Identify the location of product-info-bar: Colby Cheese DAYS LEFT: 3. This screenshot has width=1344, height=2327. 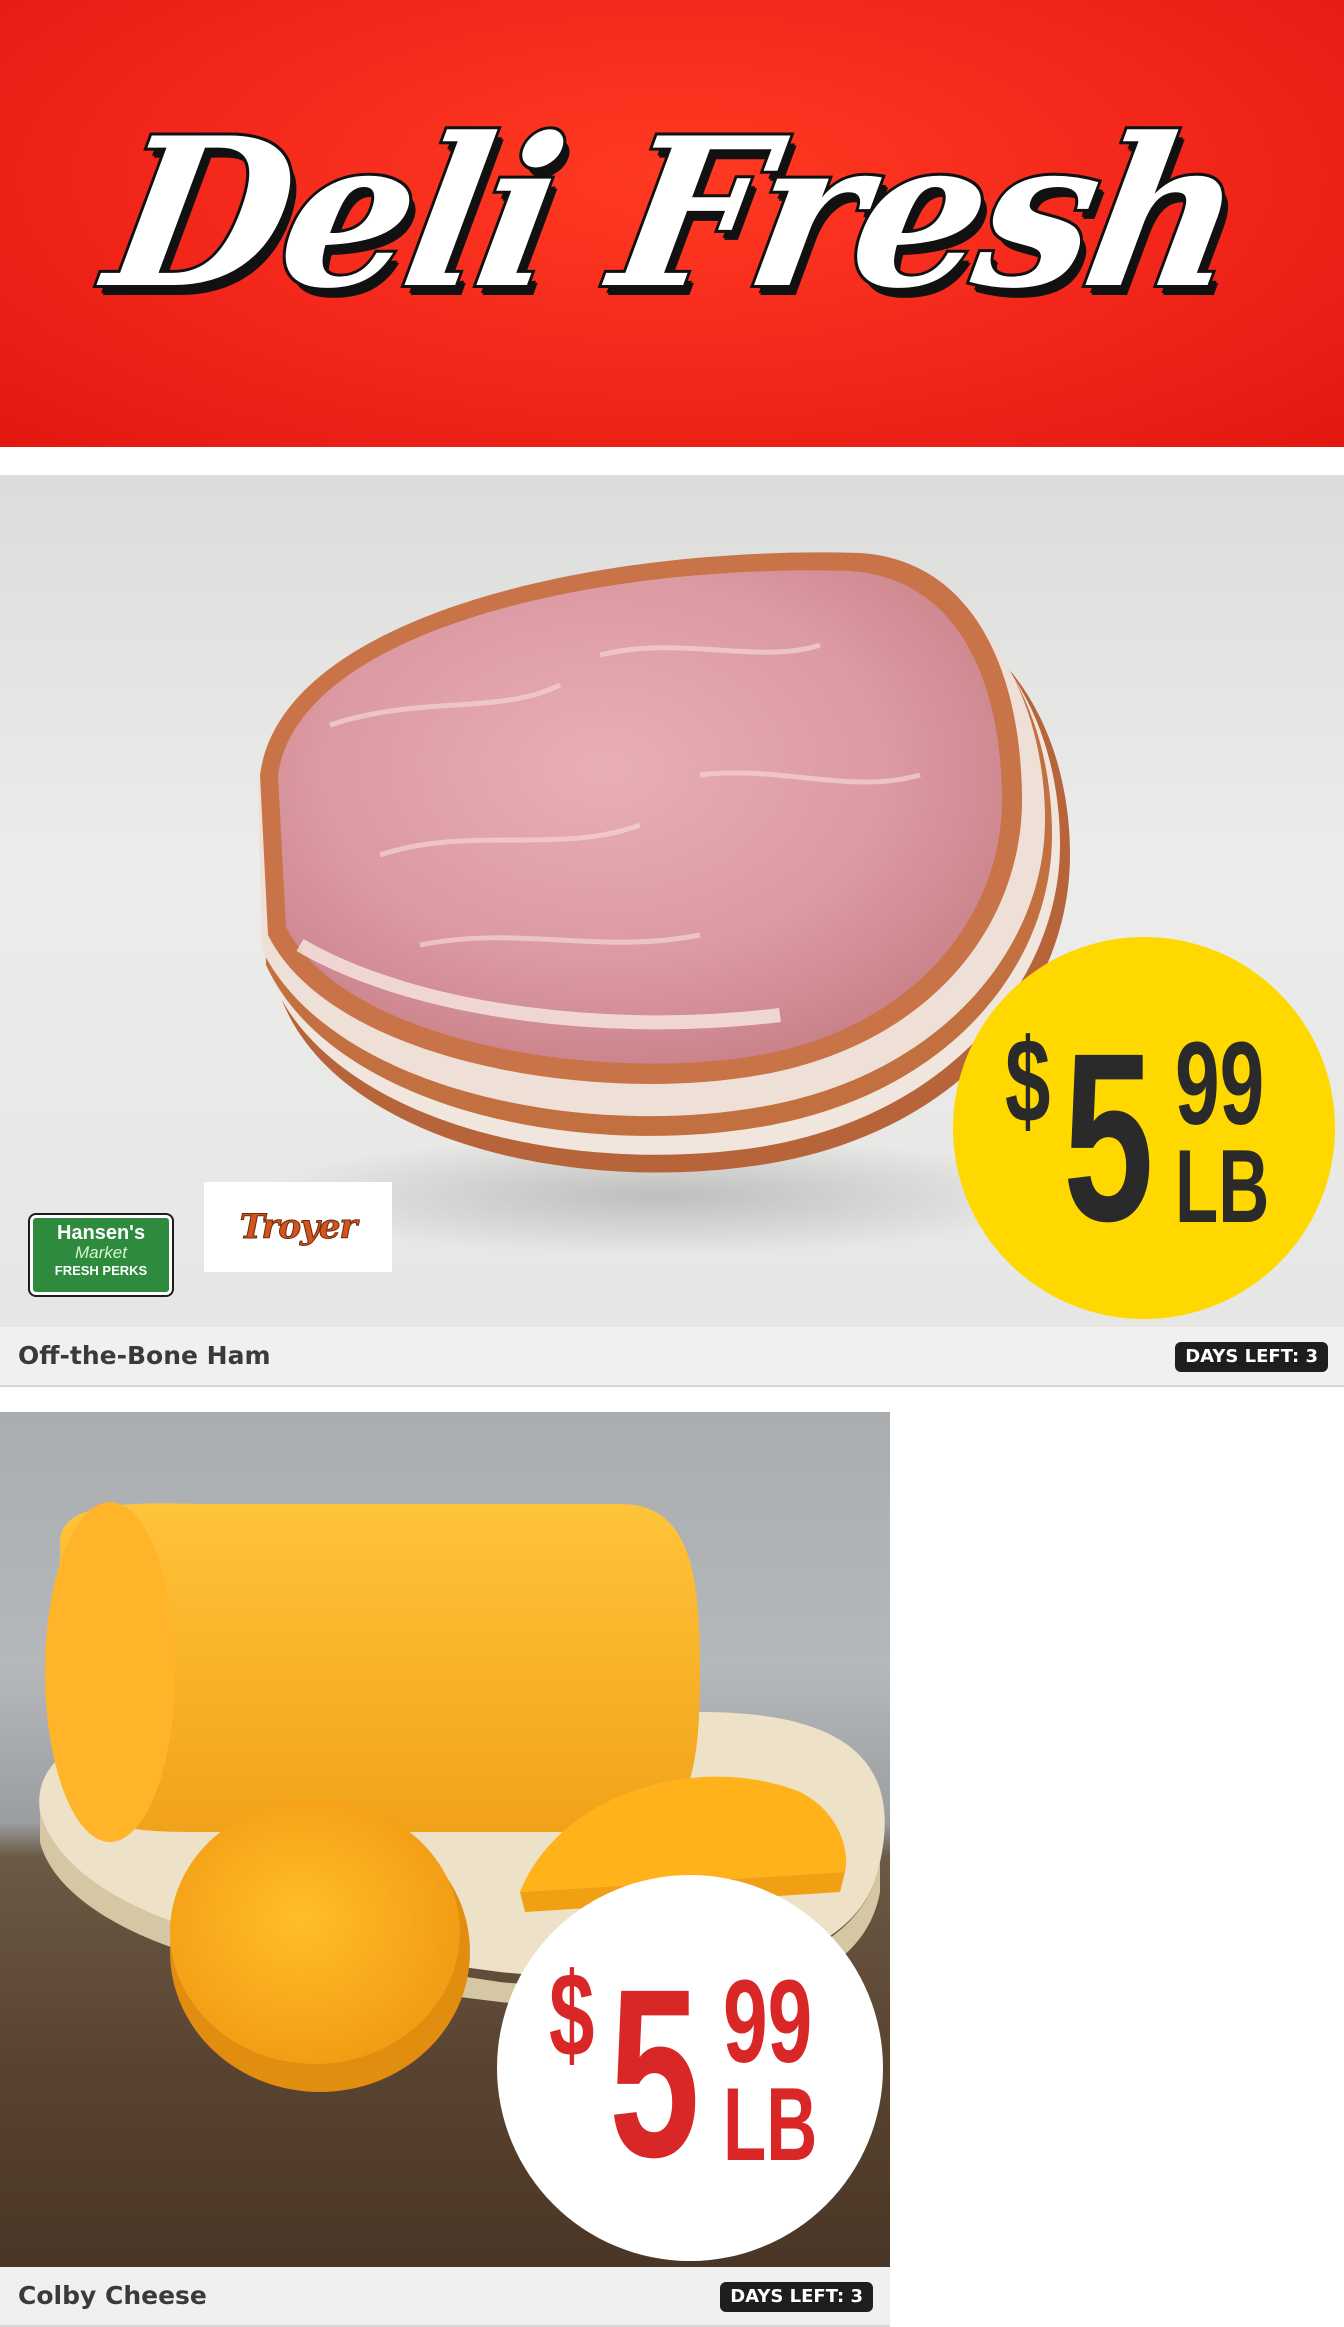
(445, 2297).